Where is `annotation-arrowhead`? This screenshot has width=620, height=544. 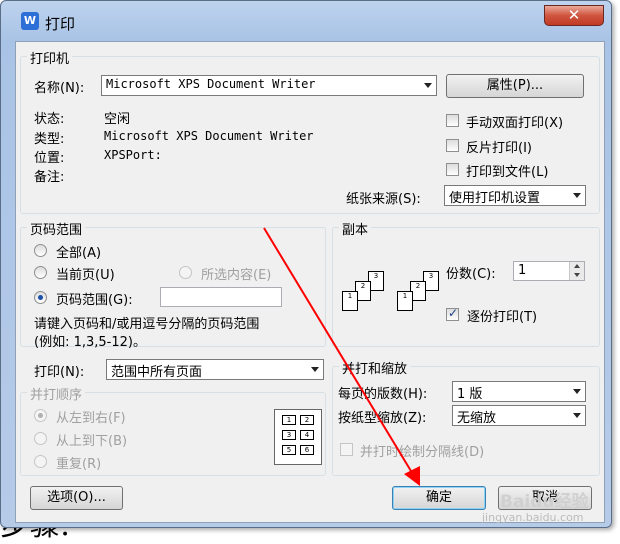 annotation-arrowhead is located at coordinates (412, 476).